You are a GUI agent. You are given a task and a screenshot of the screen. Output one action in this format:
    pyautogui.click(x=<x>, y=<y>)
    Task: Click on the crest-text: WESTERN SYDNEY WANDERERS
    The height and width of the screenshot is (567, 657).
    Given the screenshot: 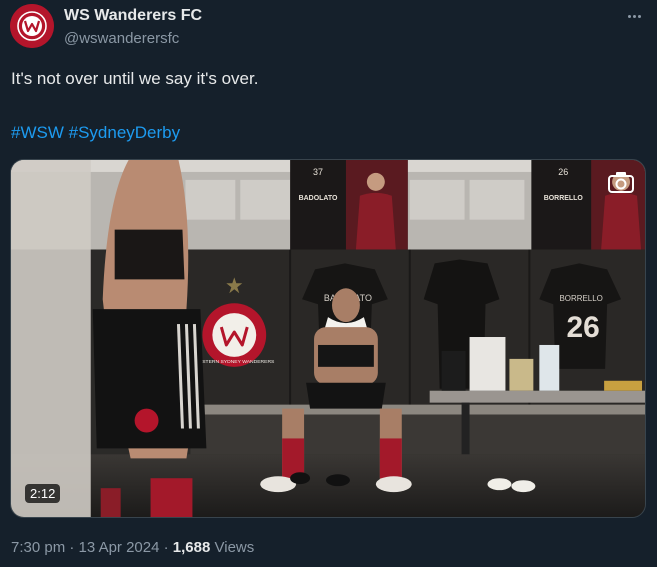 What is the action you would take?
    pyautogui.click(x=234, y=362)
    